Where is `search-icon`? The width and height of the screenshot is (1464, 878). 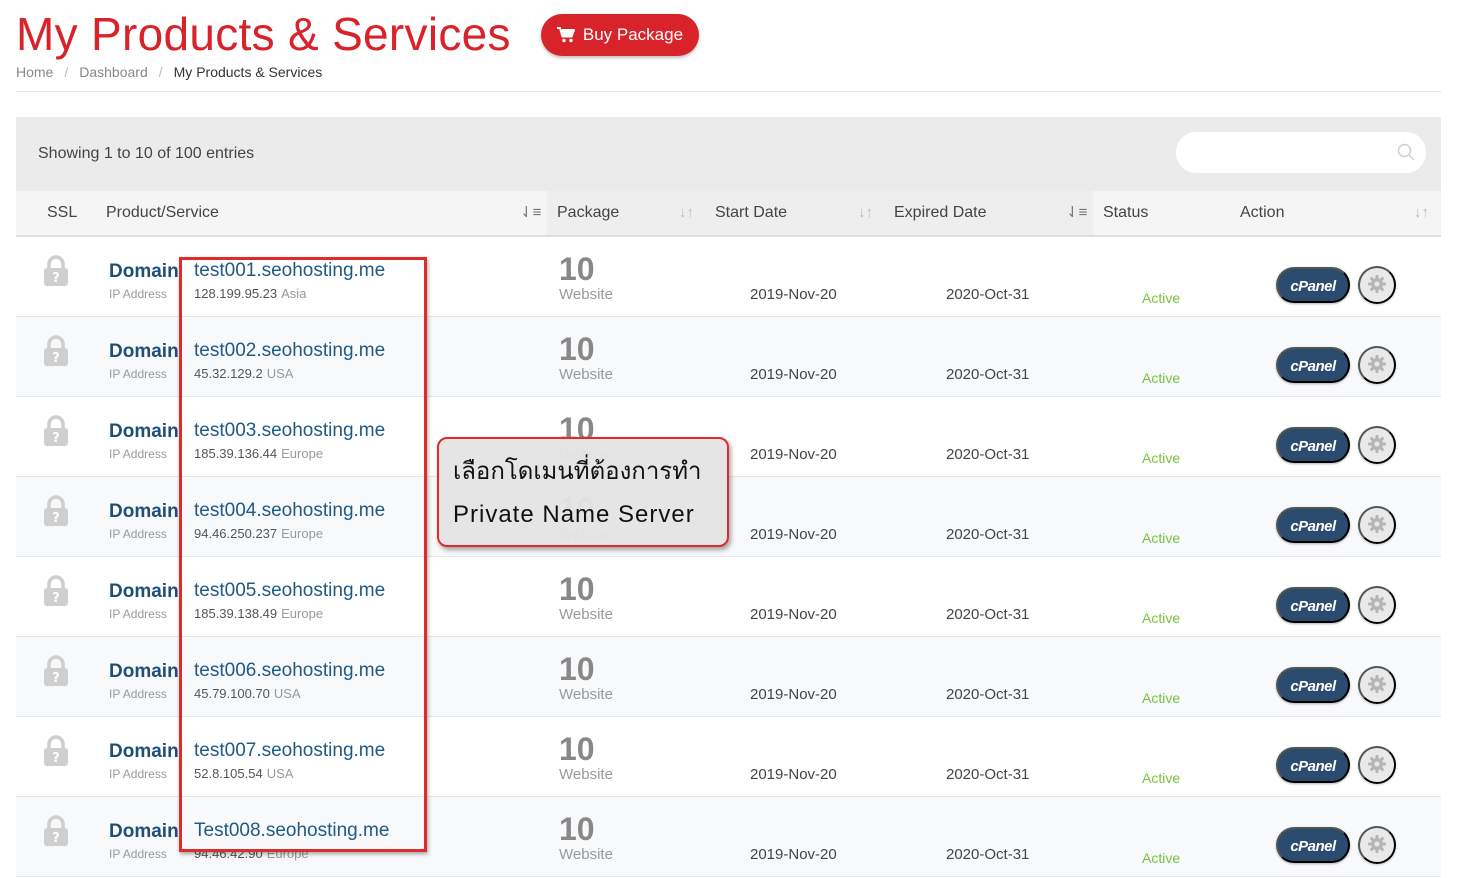 search-icon is located at coordinates (1406, 152).